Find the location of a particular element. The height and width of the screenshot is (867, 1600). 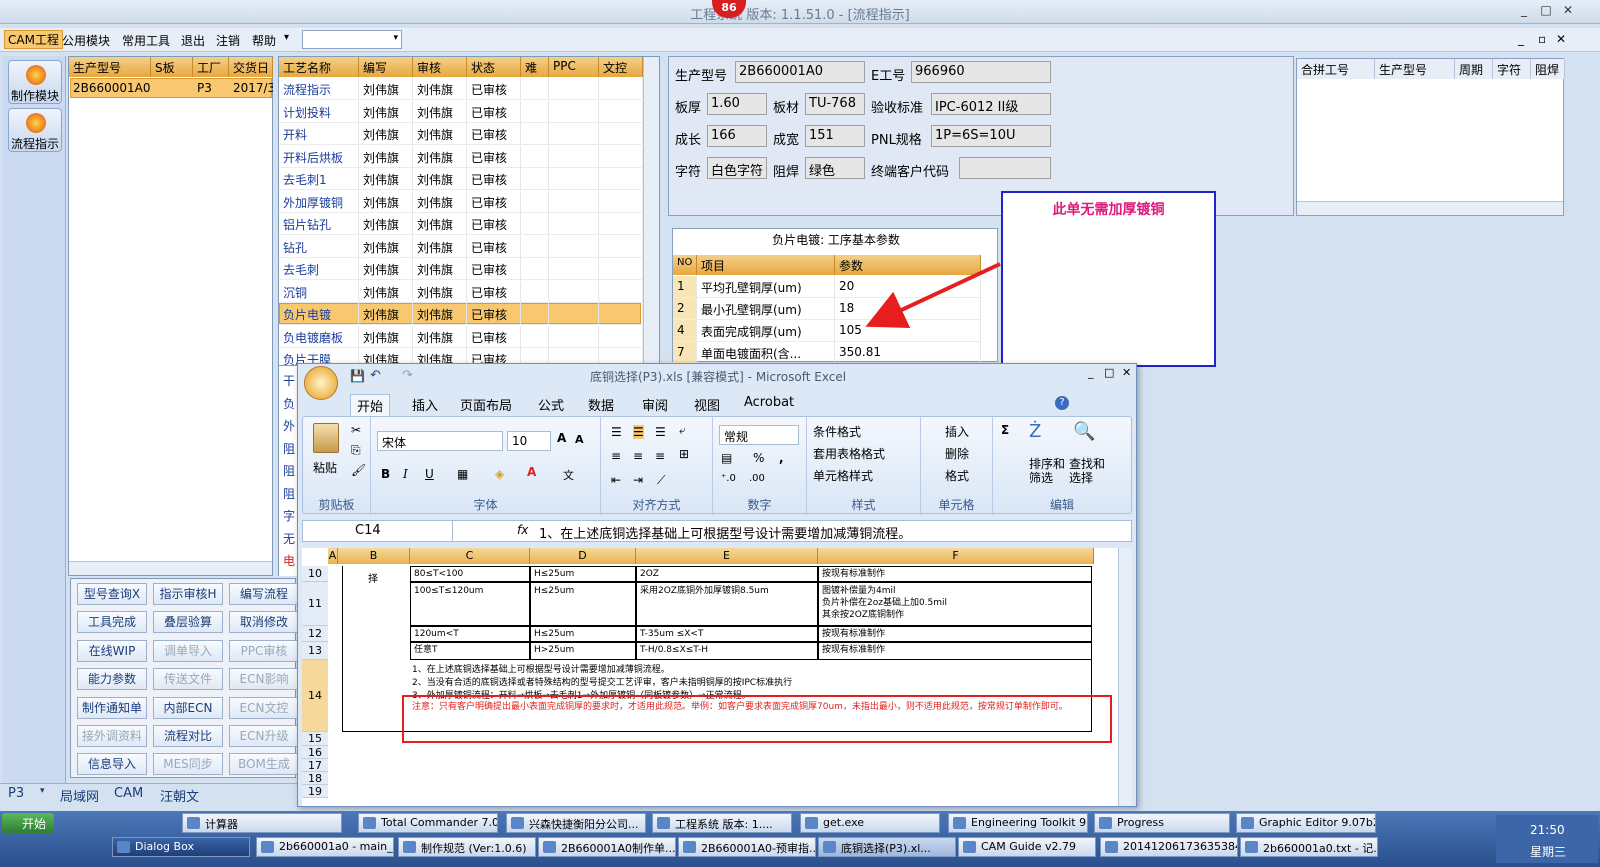

sheet-cell: H>25um is located at coordinates (583, 651).